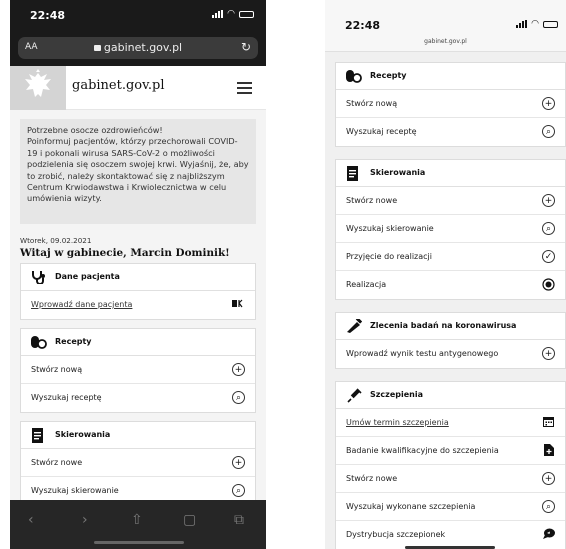 The image size is (566, 549). What do you see at coordinates (450, 285) in the screenshot?
I see `realization-item: Realizacja` at bounding box center [450, 285].